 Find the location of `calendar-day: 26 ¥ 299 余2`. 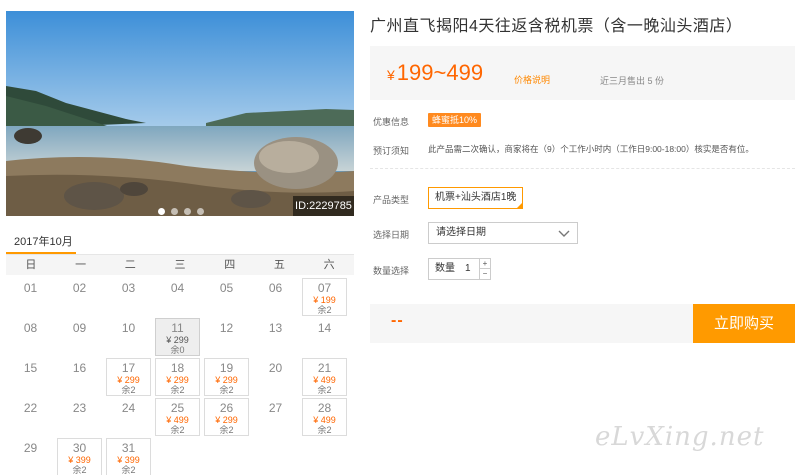

calendar-day: 26 ¥ 299 余2 is located at coordinates (226, 417).